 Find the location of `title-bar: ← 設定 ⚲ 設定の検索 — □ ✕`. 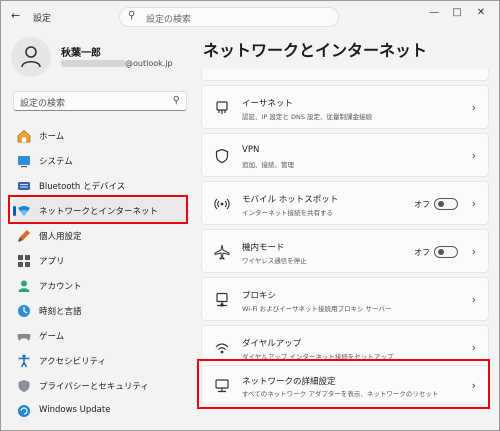

title-bar: ← 設定 ⚲ 設定の検索 — □ ✕ is located at coordinates (250, 17).